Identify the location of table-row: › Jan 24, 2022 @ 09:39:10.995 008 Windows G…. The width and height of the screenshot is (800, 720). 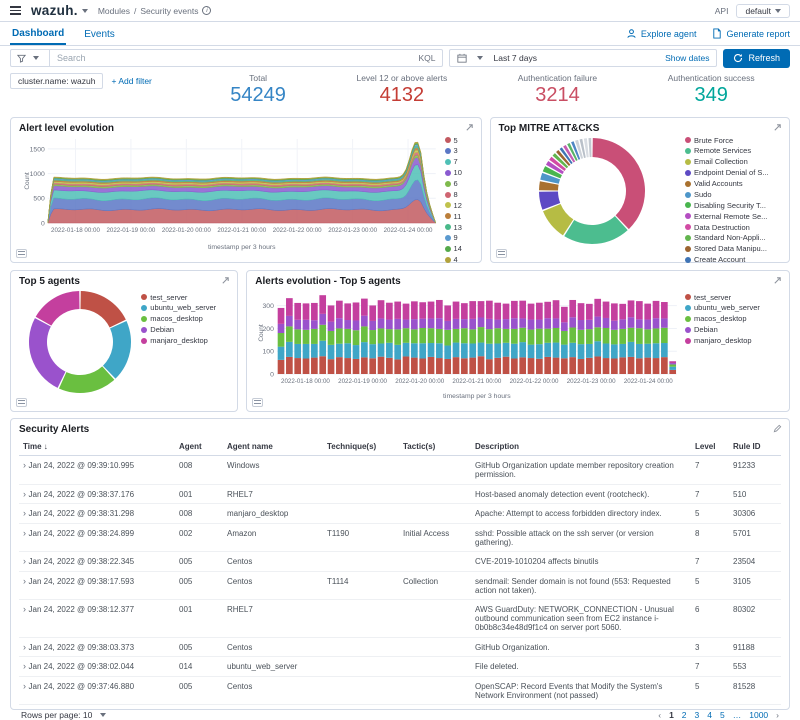
(400, 470).